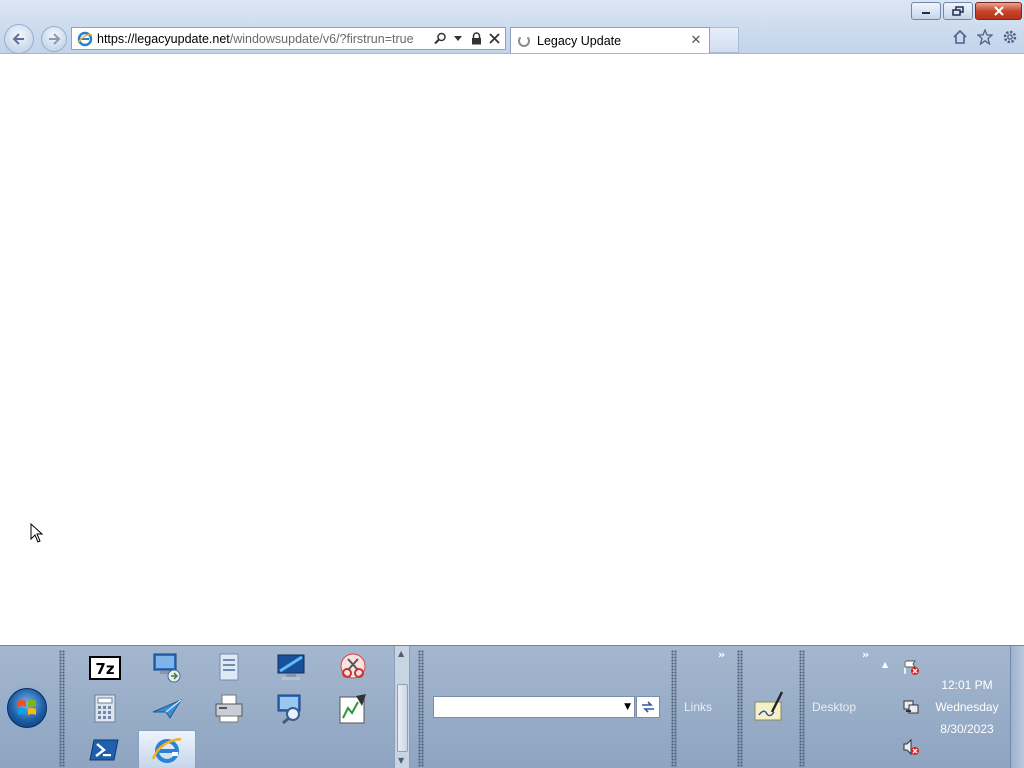 This screenshot has height=768, width=1024. What do you see at coordinates (911, 707) in the screenshot?
I see `network-icon` at bounding box center [911, 707].